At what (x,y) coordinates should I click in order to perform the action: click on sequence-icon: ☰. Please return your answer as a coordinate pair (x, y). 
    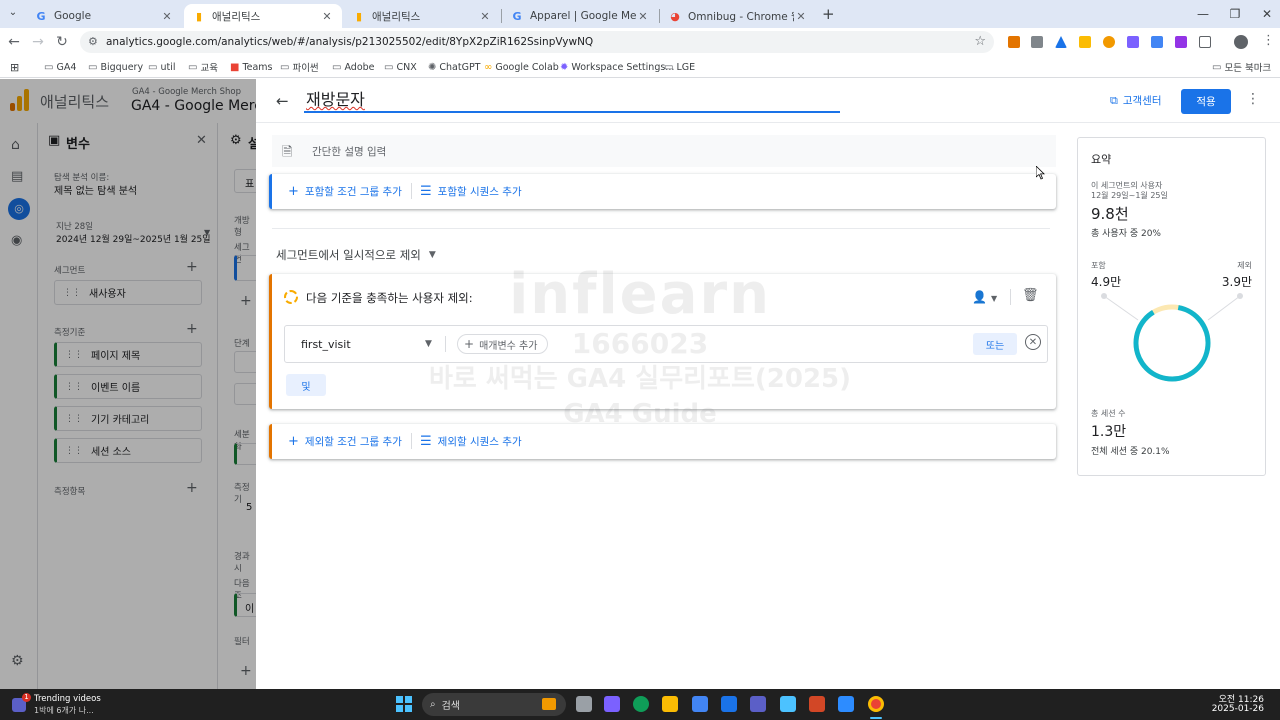
    Looking at the image, I should click on (426, 441).